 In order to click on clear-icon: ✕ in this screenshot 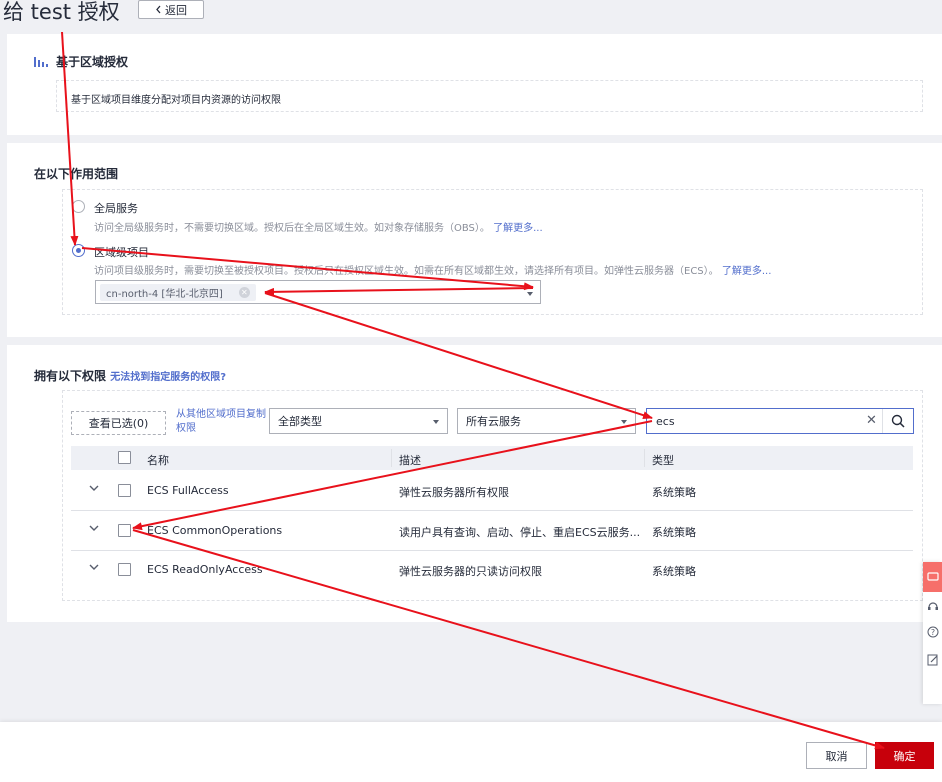, I will do `click(871, 420)`.